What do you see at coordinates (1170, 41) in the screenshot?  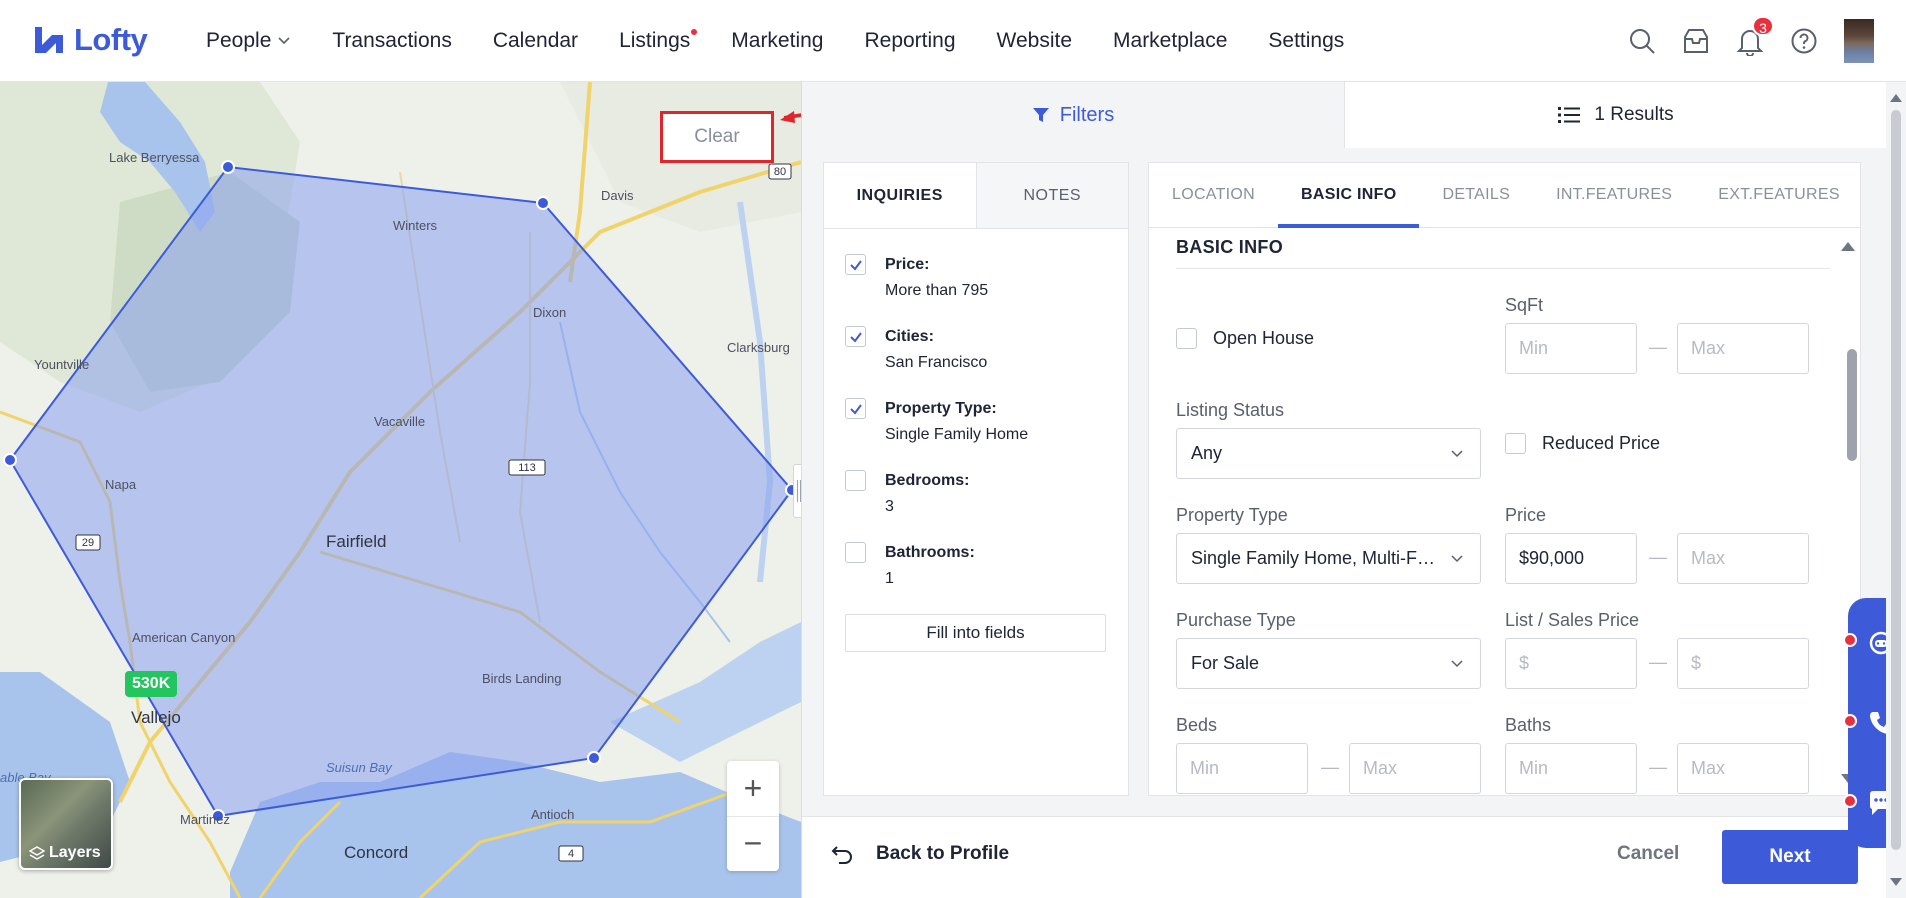 I see `nav-marketplace: Marketplace` at bounding box center [1170, 41].